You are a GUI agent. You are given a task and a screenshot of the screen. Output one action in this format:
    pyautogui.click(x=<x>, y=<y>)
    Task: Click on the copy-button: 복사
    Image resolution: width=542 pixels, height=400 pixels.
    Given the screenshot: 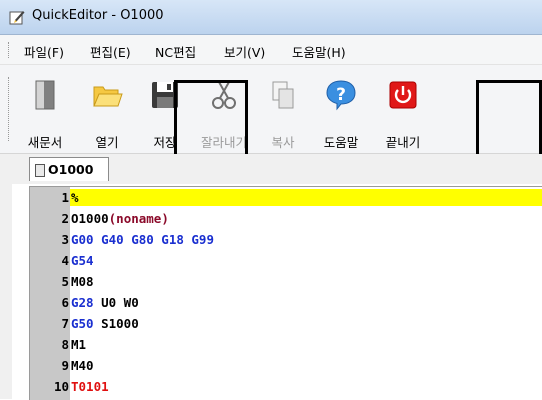 What is the action you would take?
    pyautogui.click(x=283, y=109)
    